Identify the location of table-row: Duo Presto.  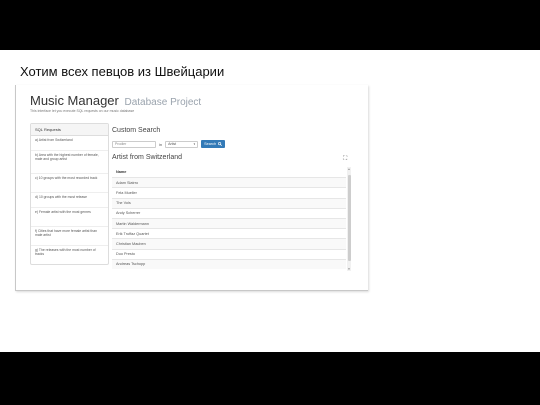
(229, 253).